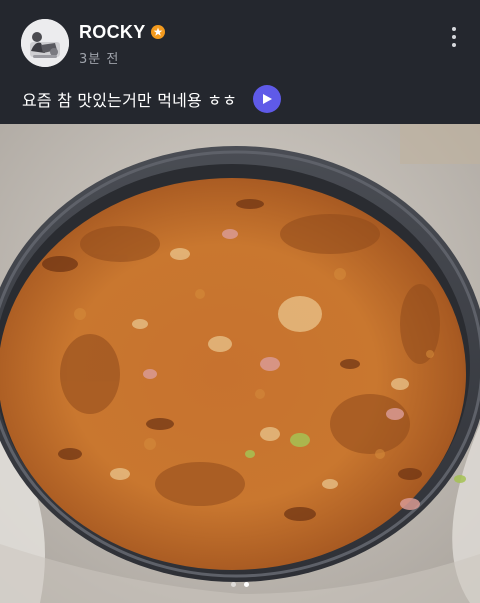 The width and height of the screenshot is (480, 603). Describe the element at coordinates (454, 29) in the screenshot. I see `more-vertical-icon` at that location.